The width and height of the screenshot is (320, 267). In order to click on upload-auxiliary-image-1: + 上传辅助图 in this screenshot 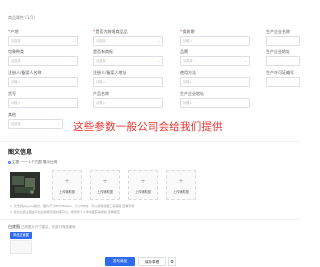, I will do `click(67, 185)`.